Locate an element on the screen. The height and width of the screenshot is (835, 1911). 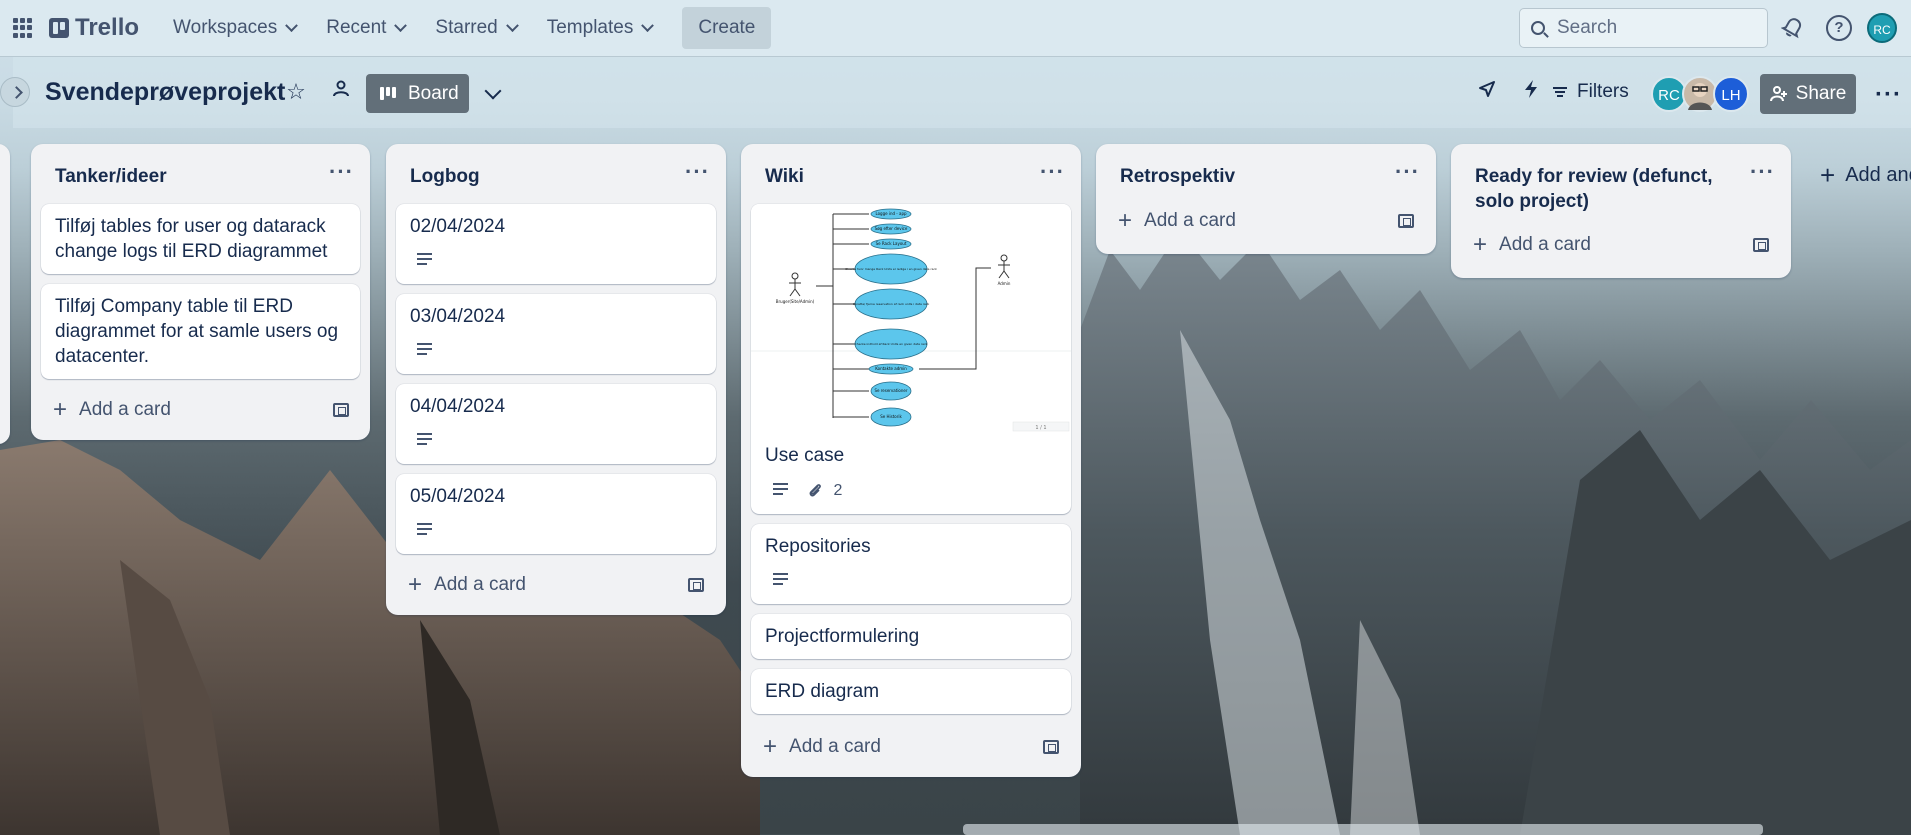
list-title: Tanker/ideer is located at coordinates (111, 176).